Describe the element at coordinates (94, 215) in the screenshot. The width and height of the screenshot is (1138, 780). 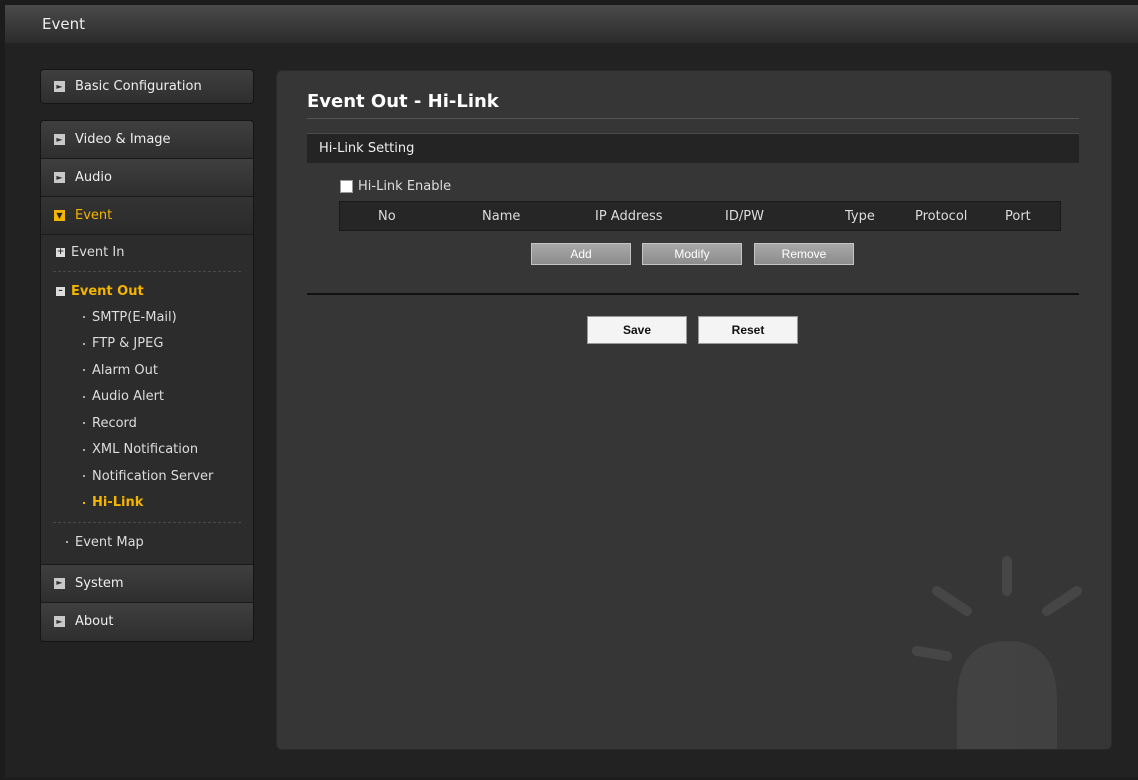
I see `sidebar-item-label: Event` at that location.